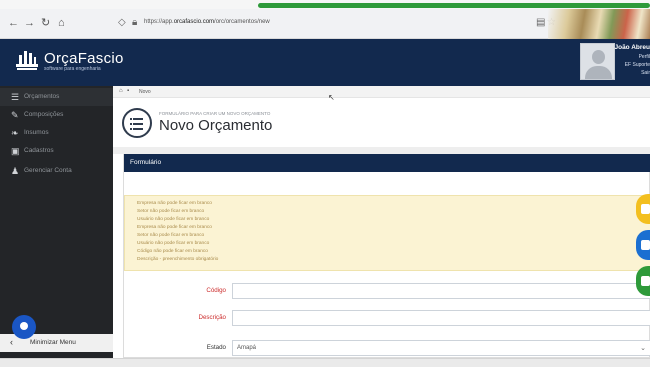  Describe the element at coordinates (178, 259) in the screenshot. I see `alert-message: Descrição - preenchimento obrigatório` at that location.